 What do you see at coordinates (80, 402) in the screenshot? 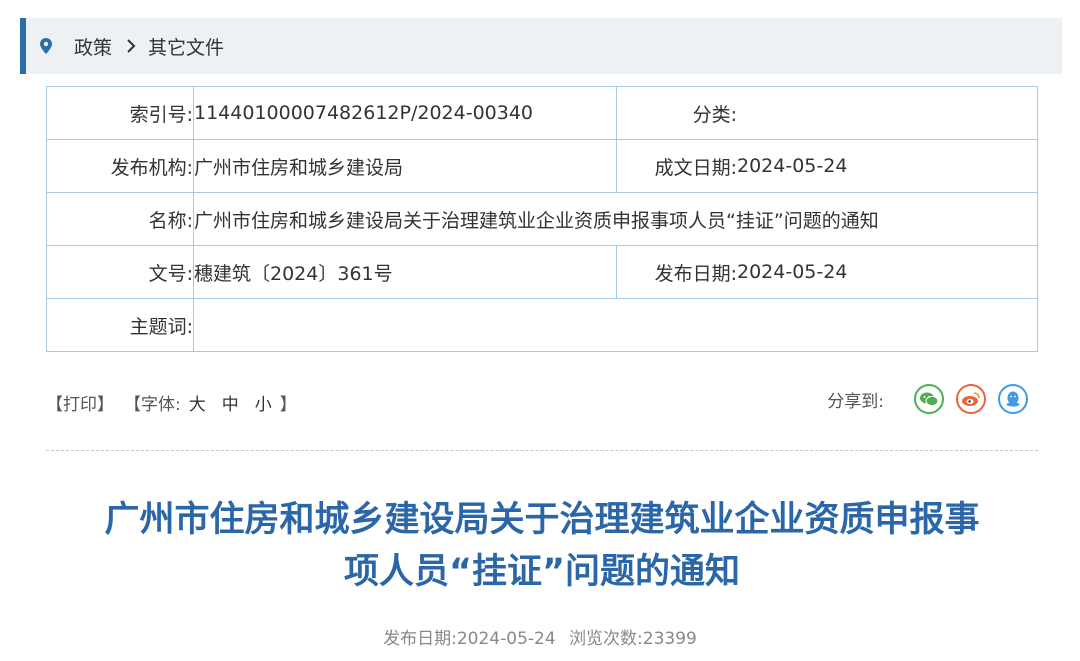
I see `print-button: 【打印】` at bounding box center [80, 402].